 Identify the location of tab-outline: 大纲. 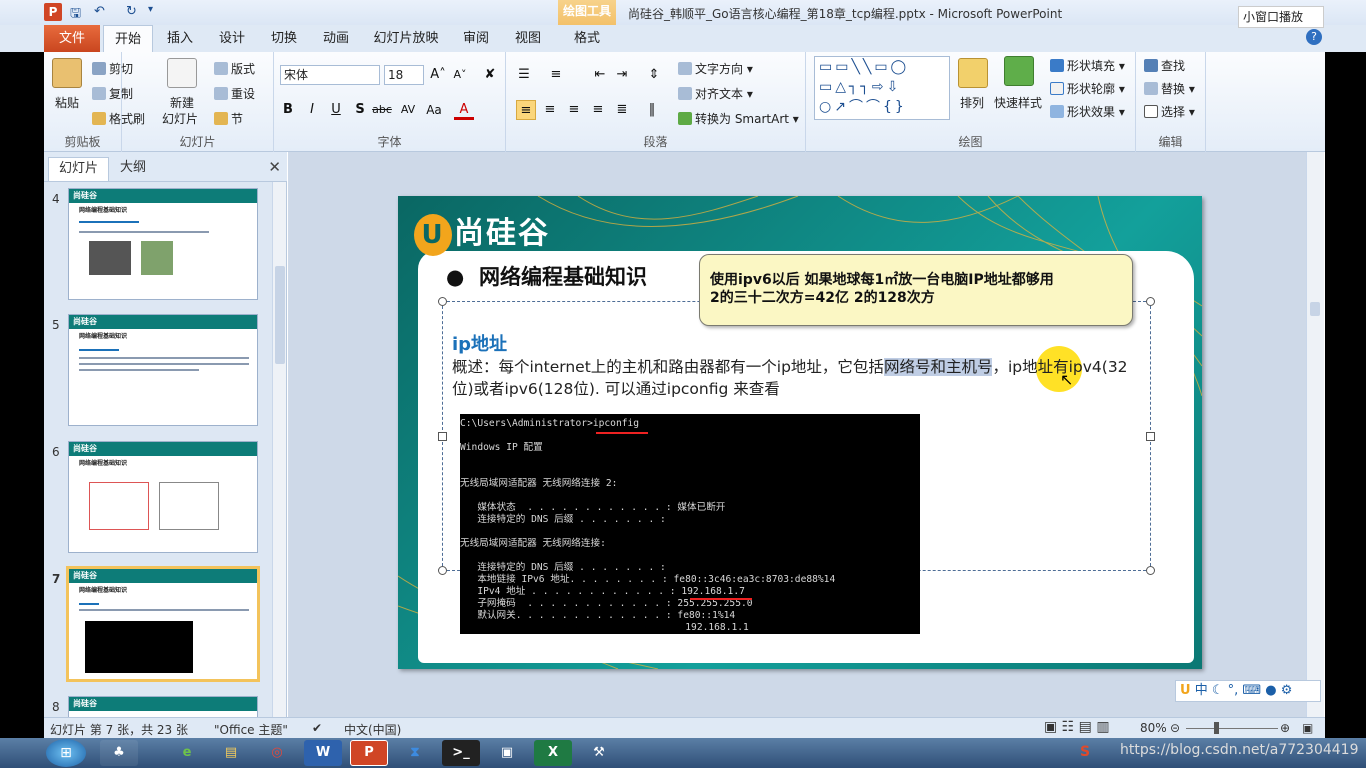
(133, 169).